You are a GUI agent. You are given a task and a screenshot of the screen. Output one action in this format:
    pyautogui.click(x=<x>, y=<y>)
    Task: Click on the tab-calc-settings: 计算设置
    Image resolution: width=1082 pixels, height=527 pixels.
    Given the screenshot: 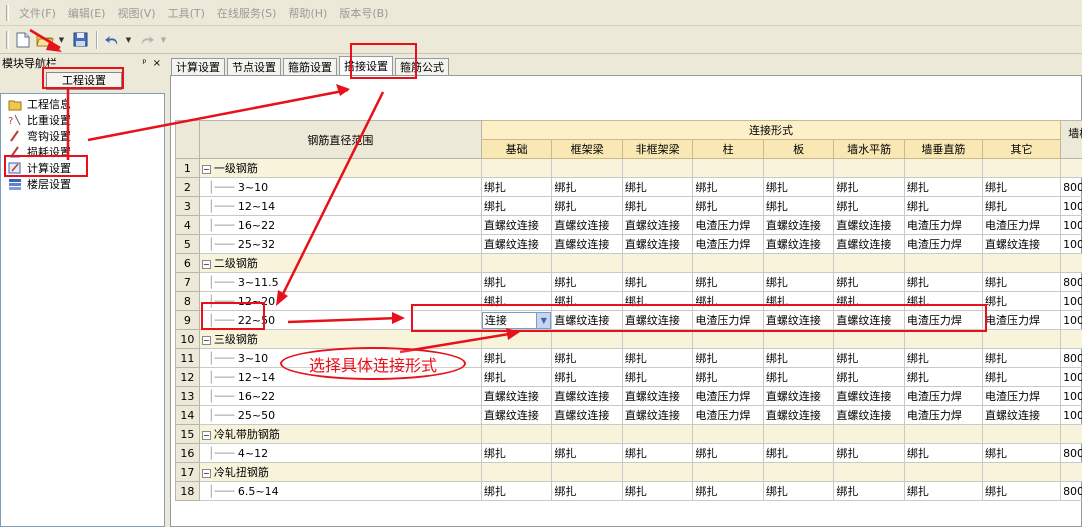 What is the action you would take?
    pyautogui.click(x=198, y=67)
    